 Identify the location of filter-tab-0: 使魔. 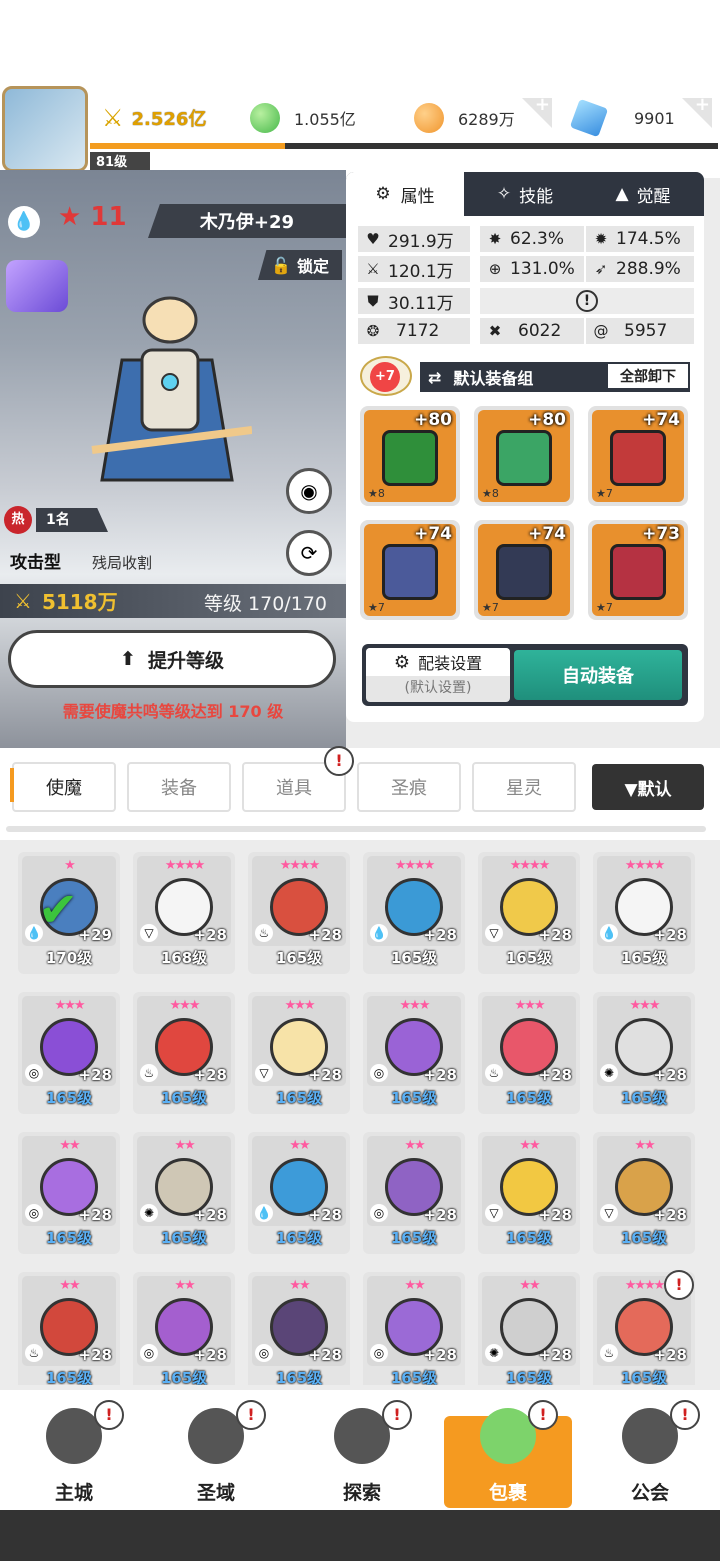
(64, 787).